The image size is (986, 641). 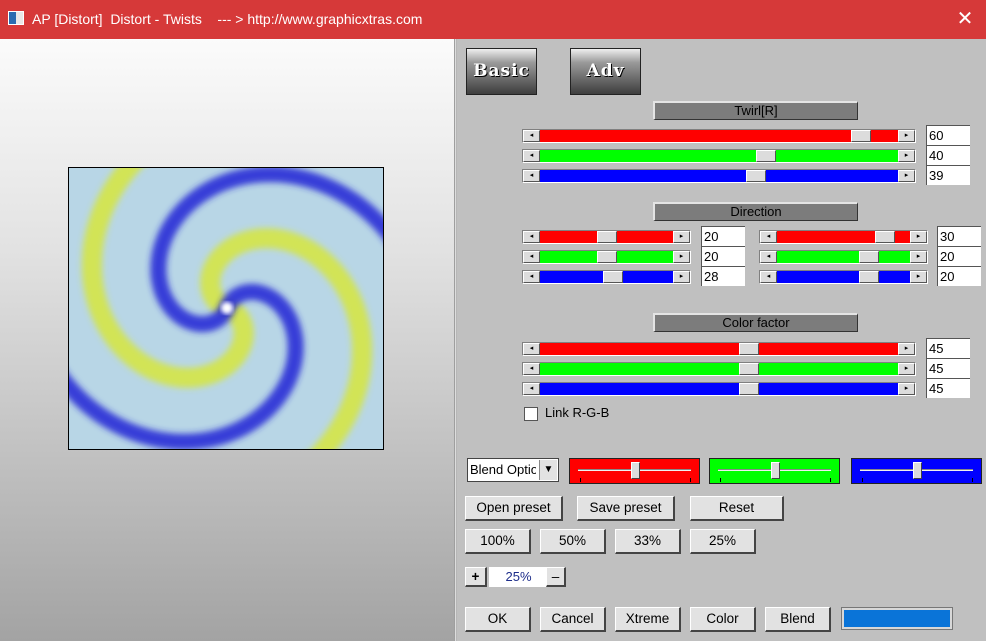 What do you see at coordinates (648, 541) in the screenshot?
I see `zoom-33-button: 33%` at bounding box center [648, 541].